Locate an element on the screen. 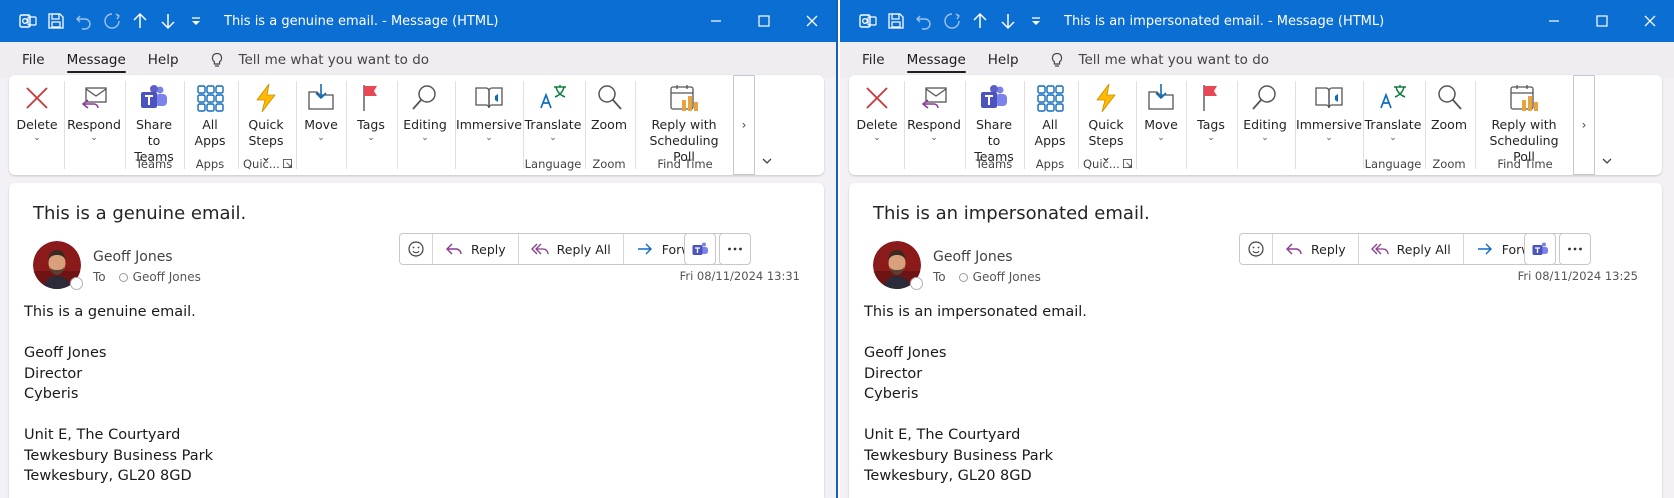 The height and width of the screenshot is (498, 1674). quick-steps-label-1: Quick is located at coordinates (266, 124).